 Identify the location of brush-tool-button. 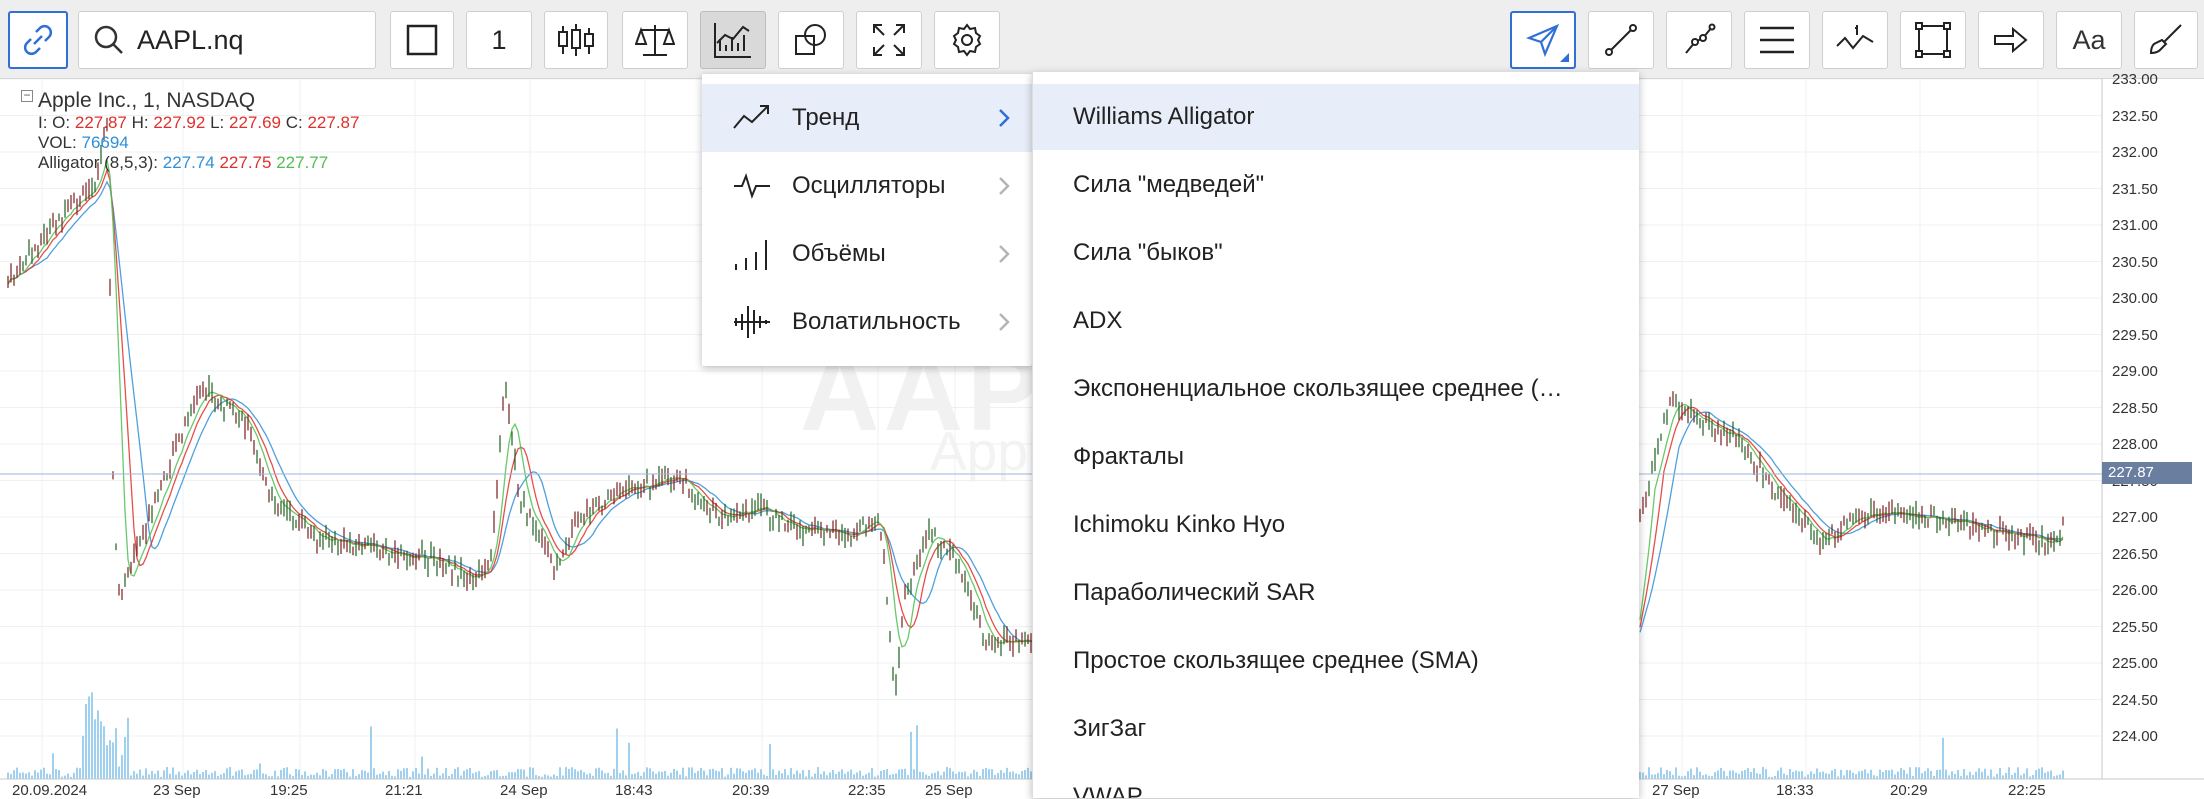
(2166, 40).